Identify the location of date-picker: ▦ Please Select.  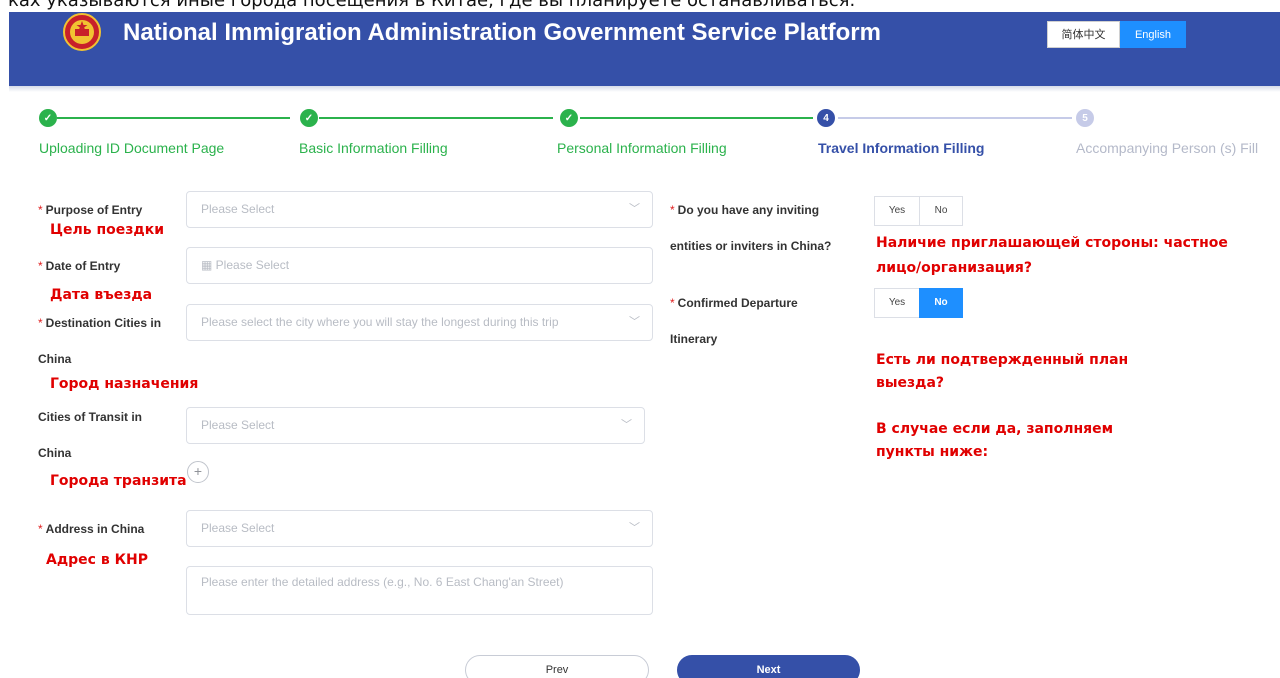
(419, 265).